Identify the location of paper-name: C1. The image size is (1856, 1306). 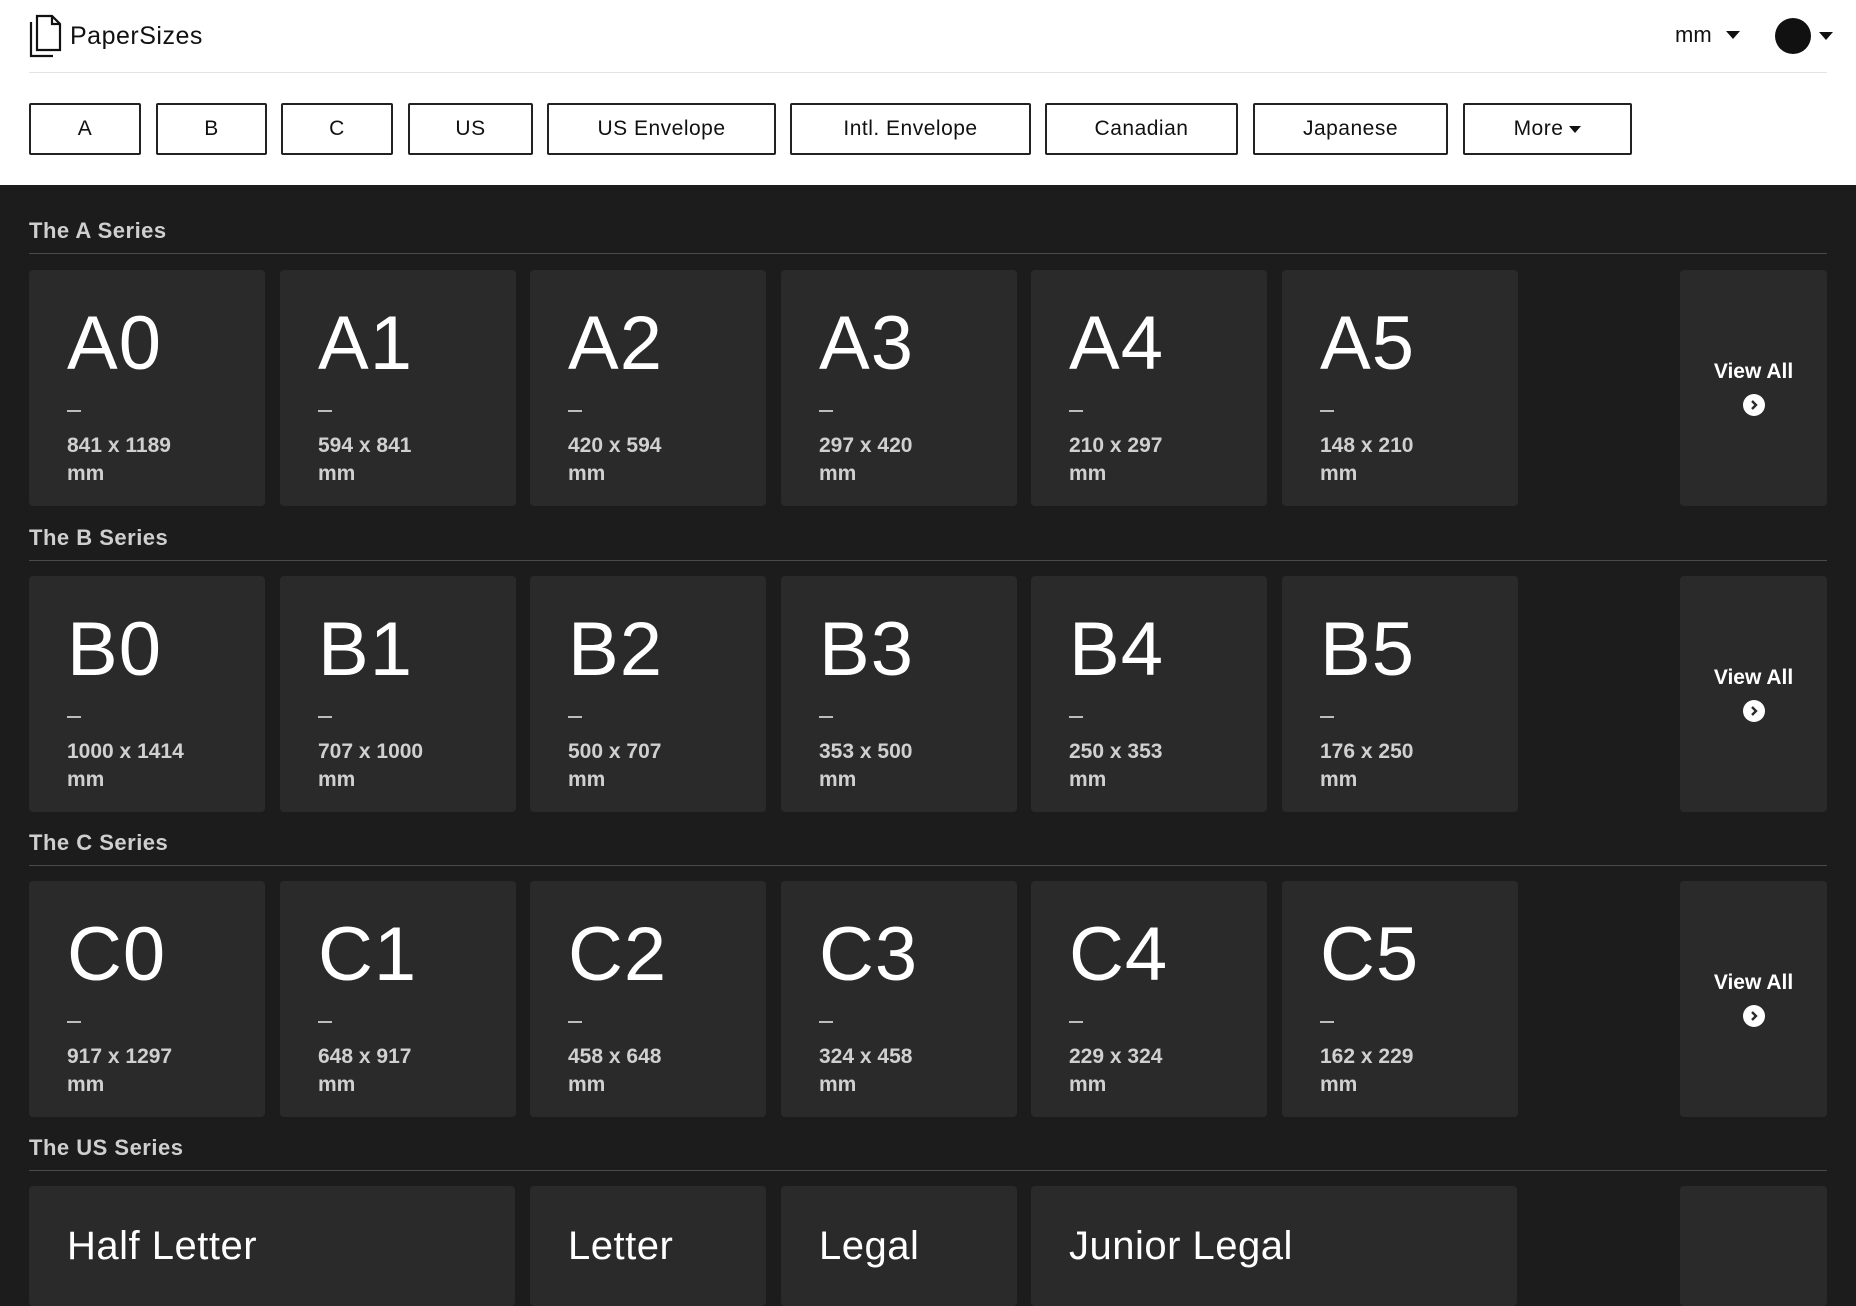
(368, 954).